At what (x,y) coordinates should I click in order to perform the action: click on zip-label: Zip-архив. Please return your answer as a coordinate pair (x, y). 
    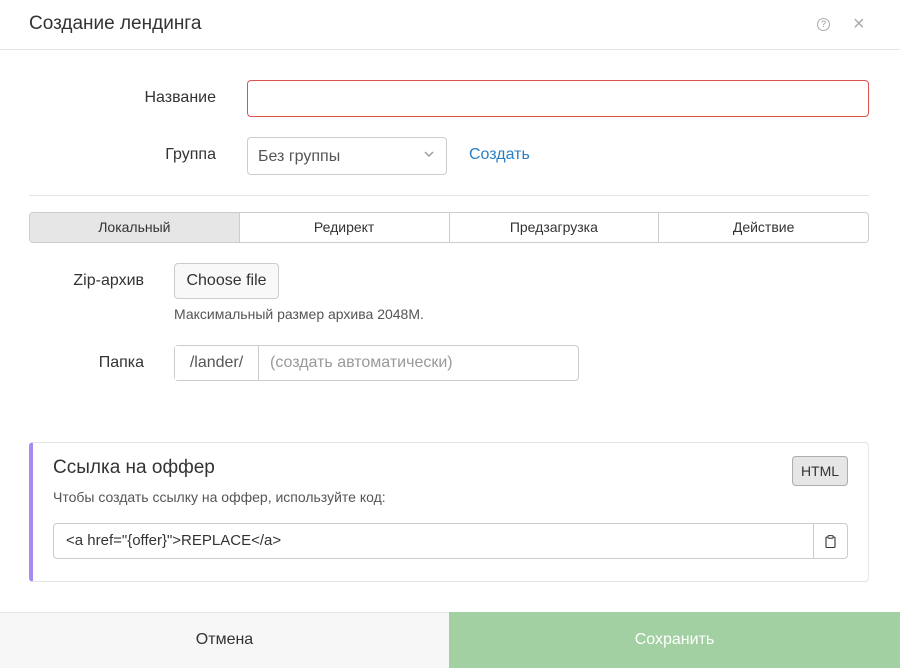
    Looking at the image, I should click on (108, 280).